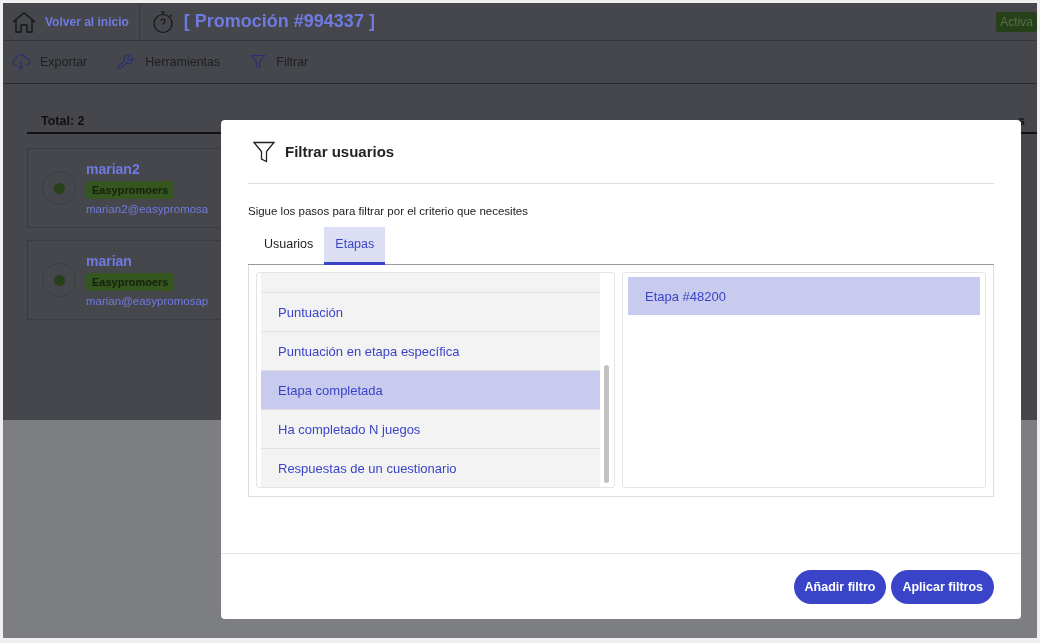  Describe the element at coordinates (63, 121) in the screenshot. I see `total-count: Total: 2` at that location.